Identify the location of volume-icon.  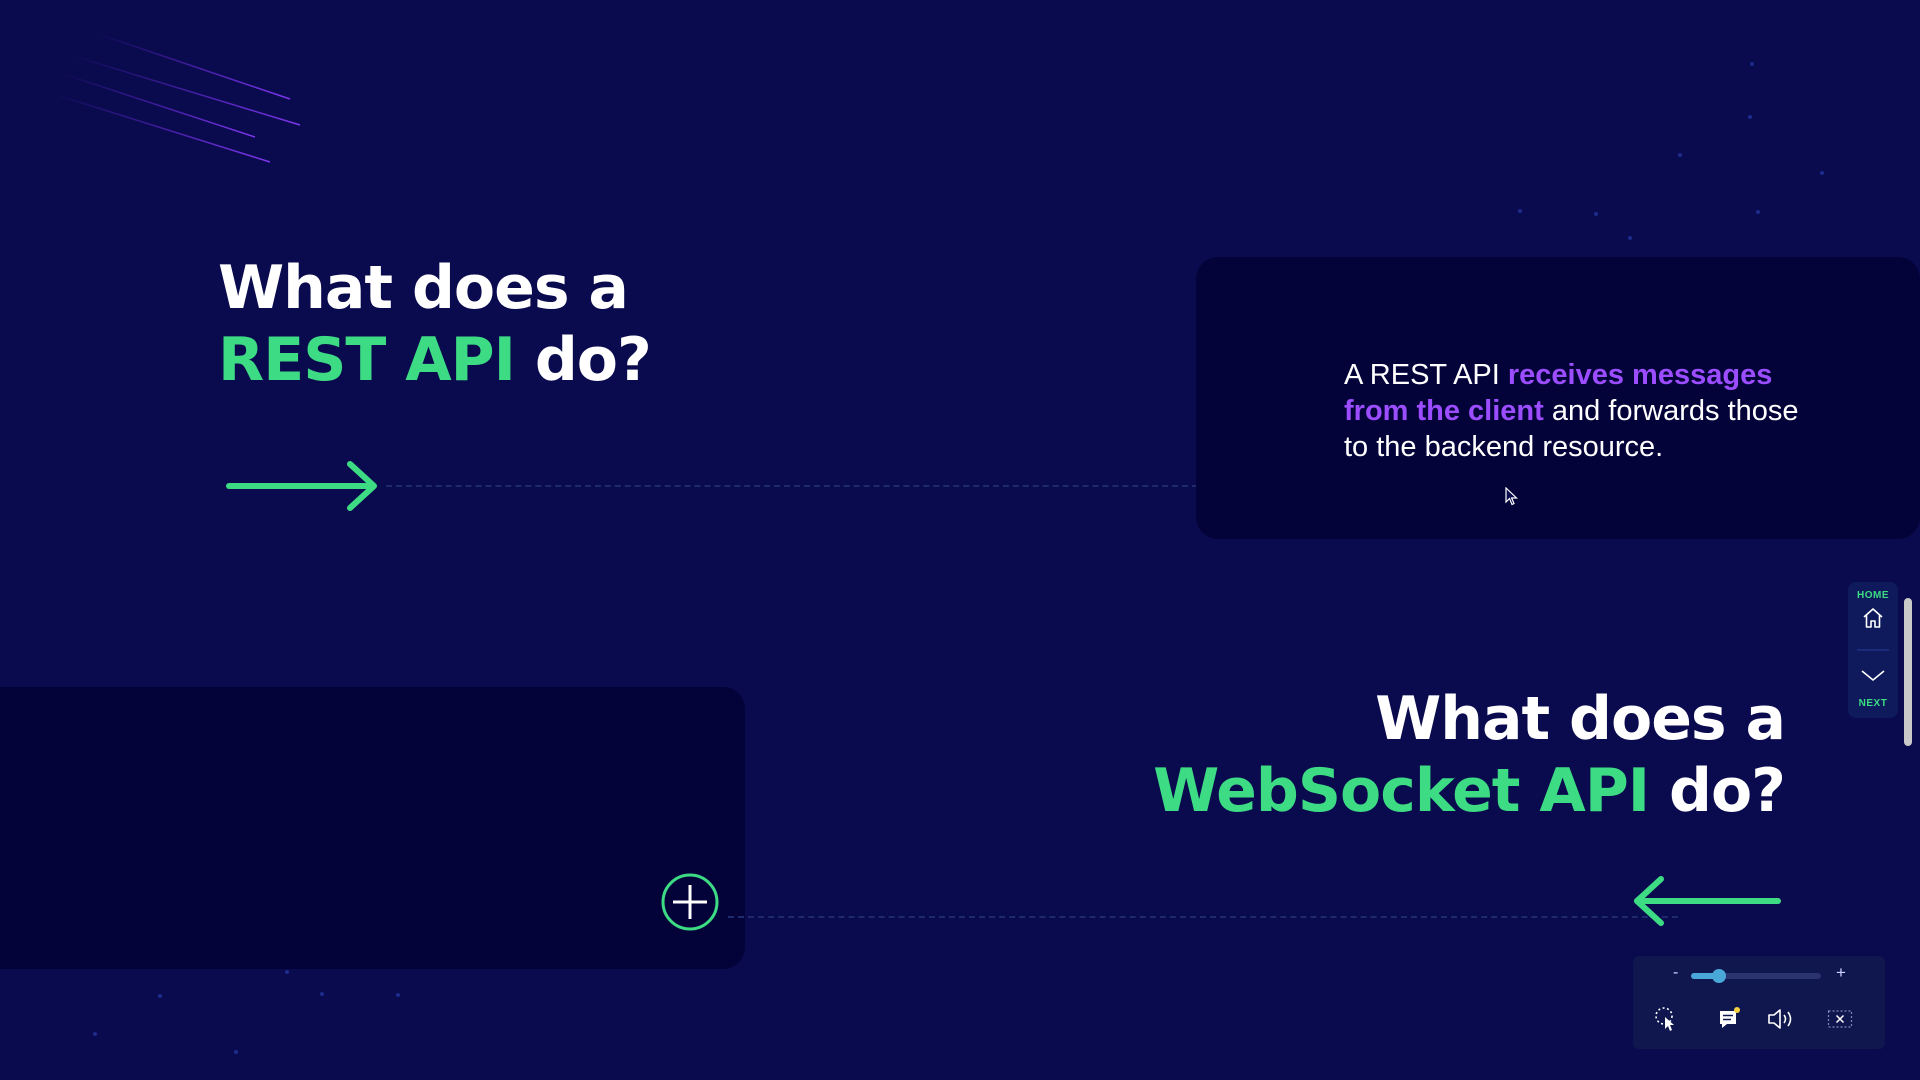
(1780, 1019).